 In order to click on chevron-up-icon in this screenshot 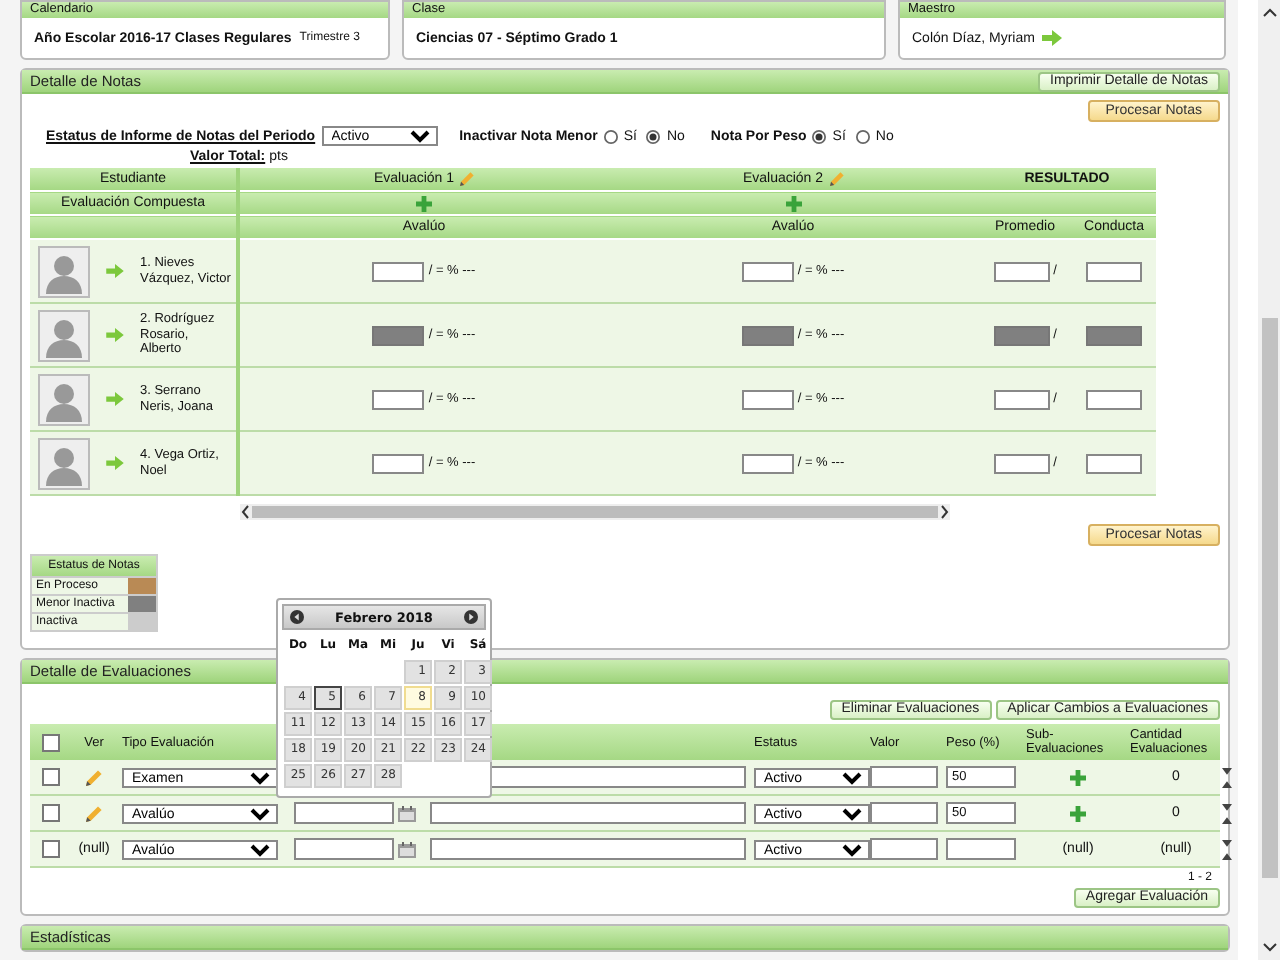, I will do `click(1269, 12)`.